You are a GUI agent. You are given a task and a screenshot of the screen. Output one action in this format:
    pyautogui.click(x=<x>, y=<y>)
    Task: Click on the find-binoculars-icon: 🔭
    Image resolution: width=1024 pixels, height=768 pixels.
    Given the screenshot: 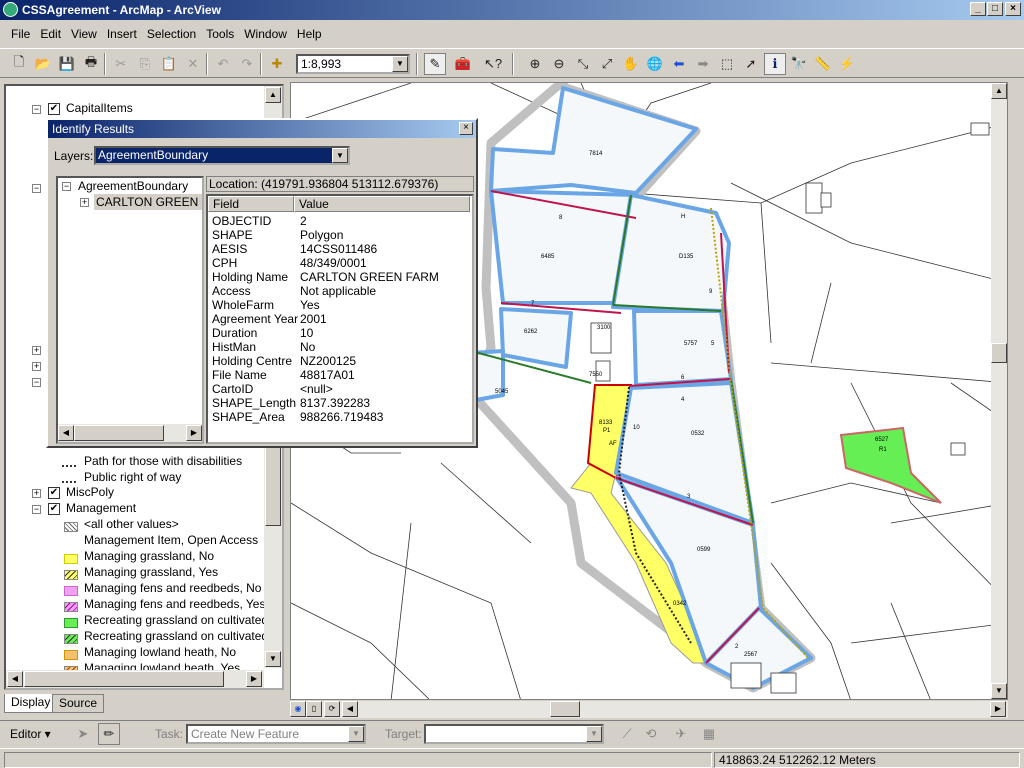 What is the action you would take?
    pyautogui.click(x=799, y=64)
    